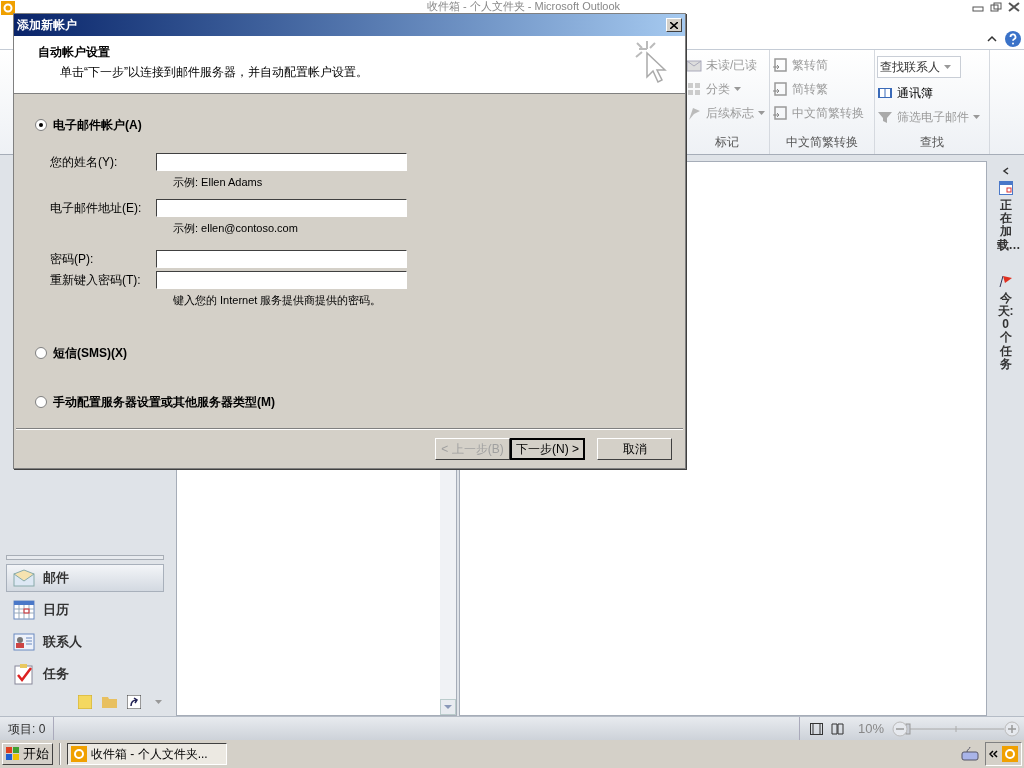 The height and width of the screenshot is (768, 1024). I want to click on clipboard-check-icon, so click(24, 674).